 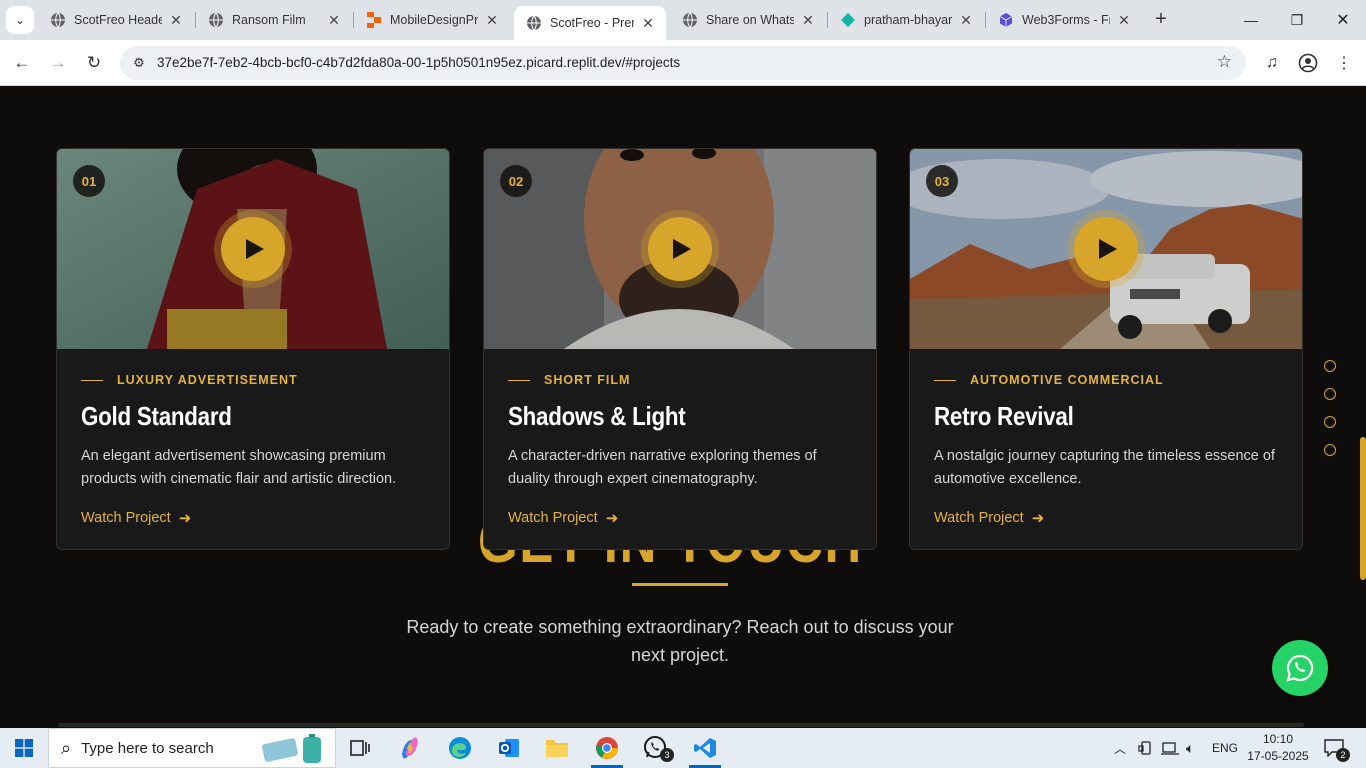 I want to click on taskbar-search: ⌕ Type here to search, so click(x=192, y=748).